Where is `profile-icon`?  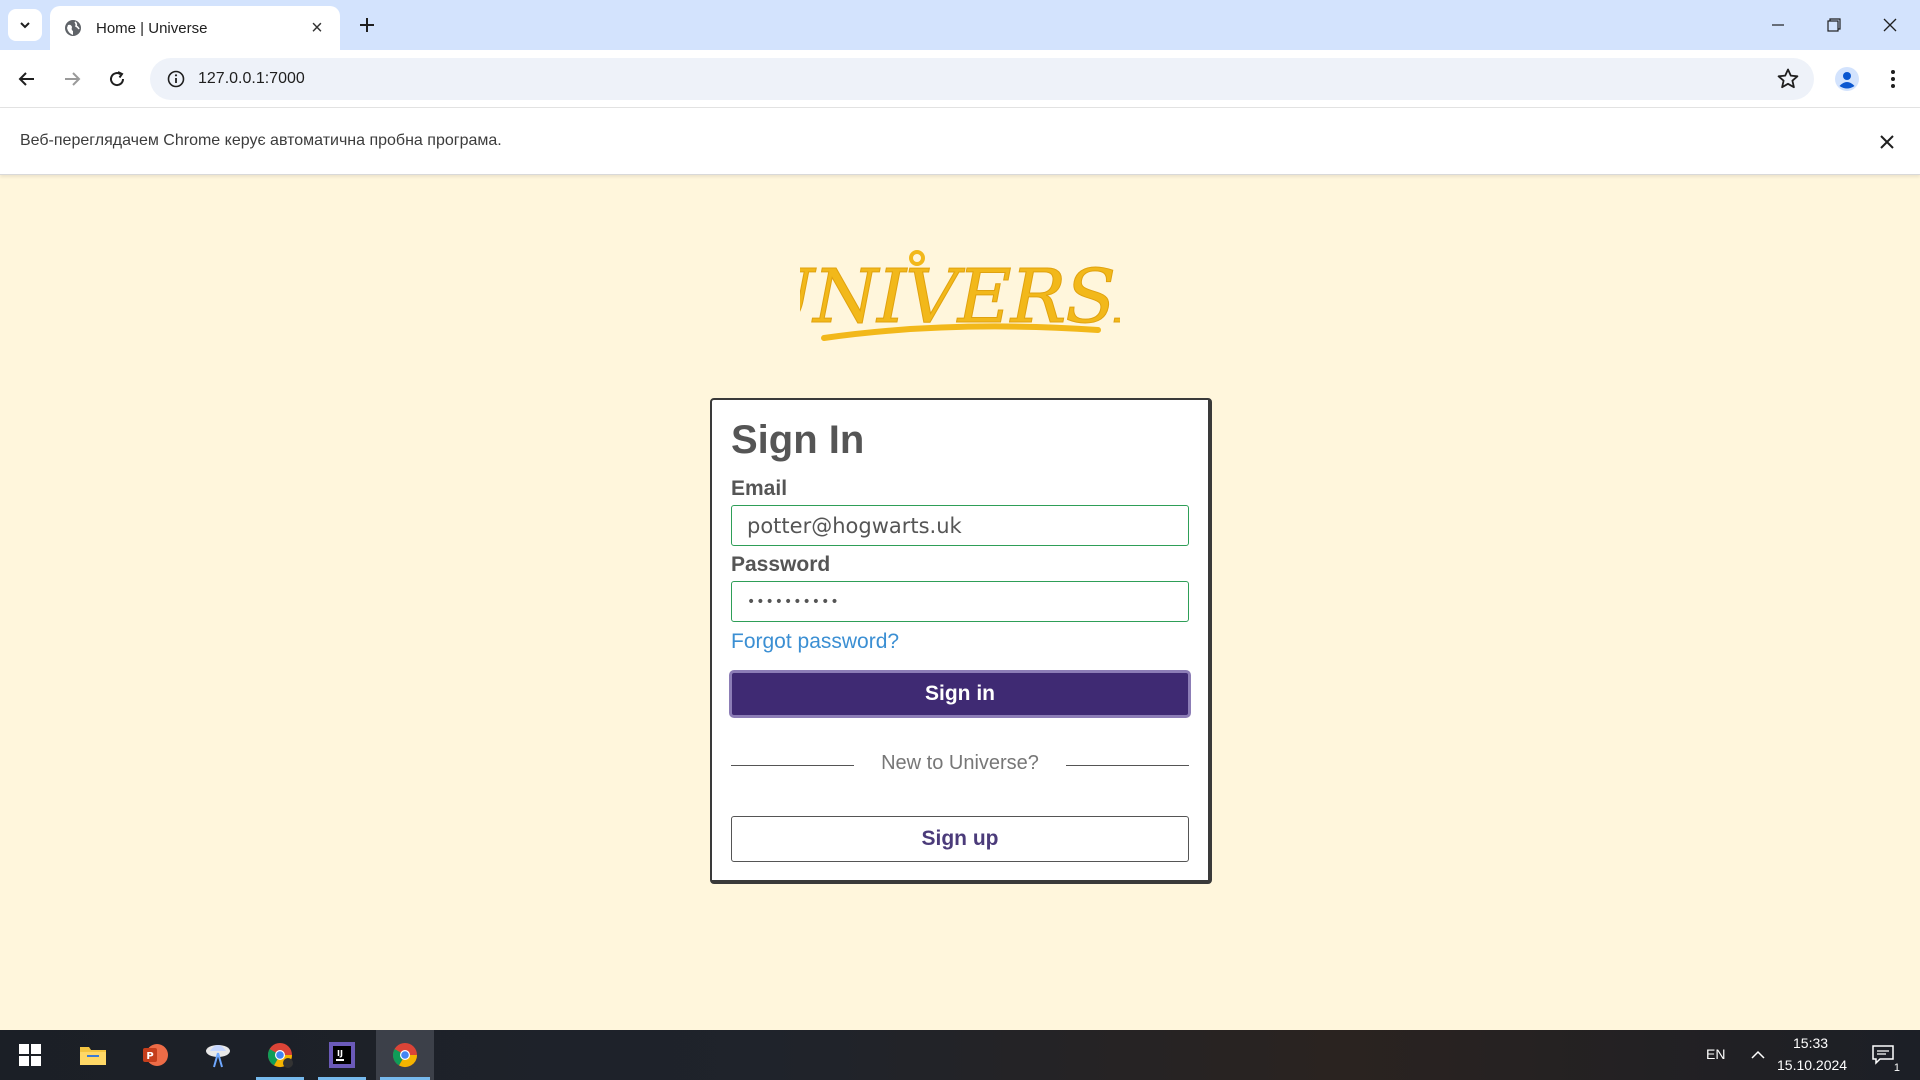 profile-icon is located at coordinates (1847, 79).